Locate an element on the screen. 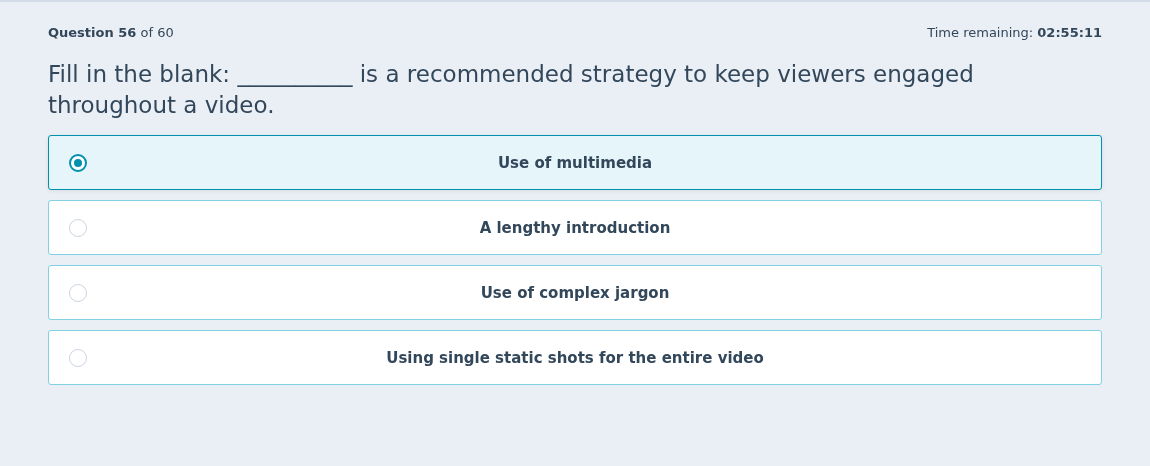  answer-option: Use of multimedia is located at coordinates (575, 162).